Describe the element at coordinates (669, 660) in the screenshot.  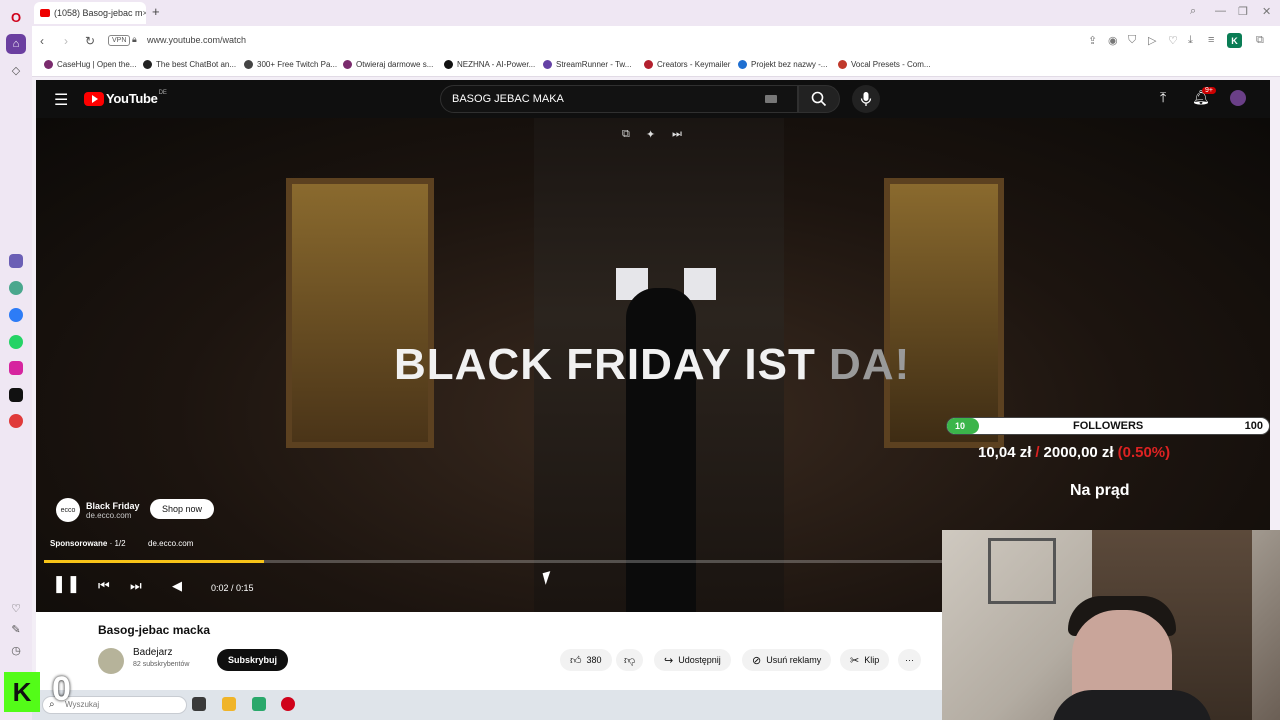
I see `share-icon: ↪` at that location.